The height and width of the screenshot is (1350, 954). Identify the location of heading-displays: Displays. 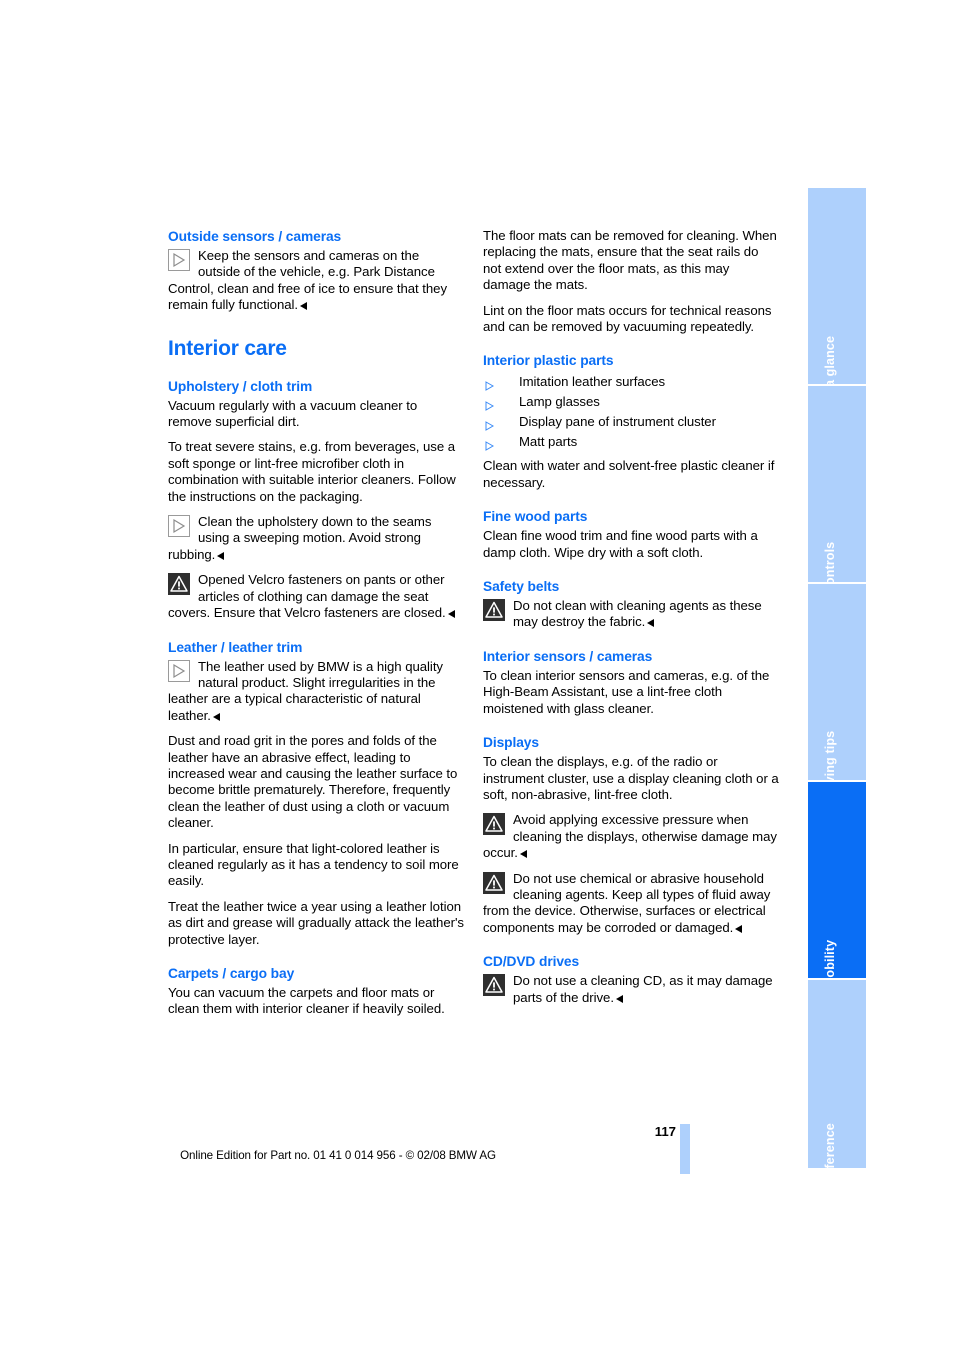
(511, 743).